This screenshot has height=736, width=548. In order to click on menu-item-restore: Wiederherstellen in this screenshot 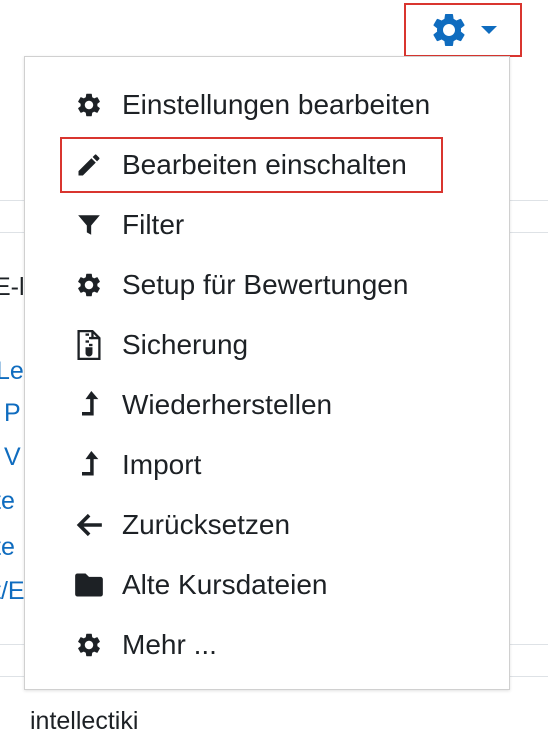, I will do `click(267, 405)`.